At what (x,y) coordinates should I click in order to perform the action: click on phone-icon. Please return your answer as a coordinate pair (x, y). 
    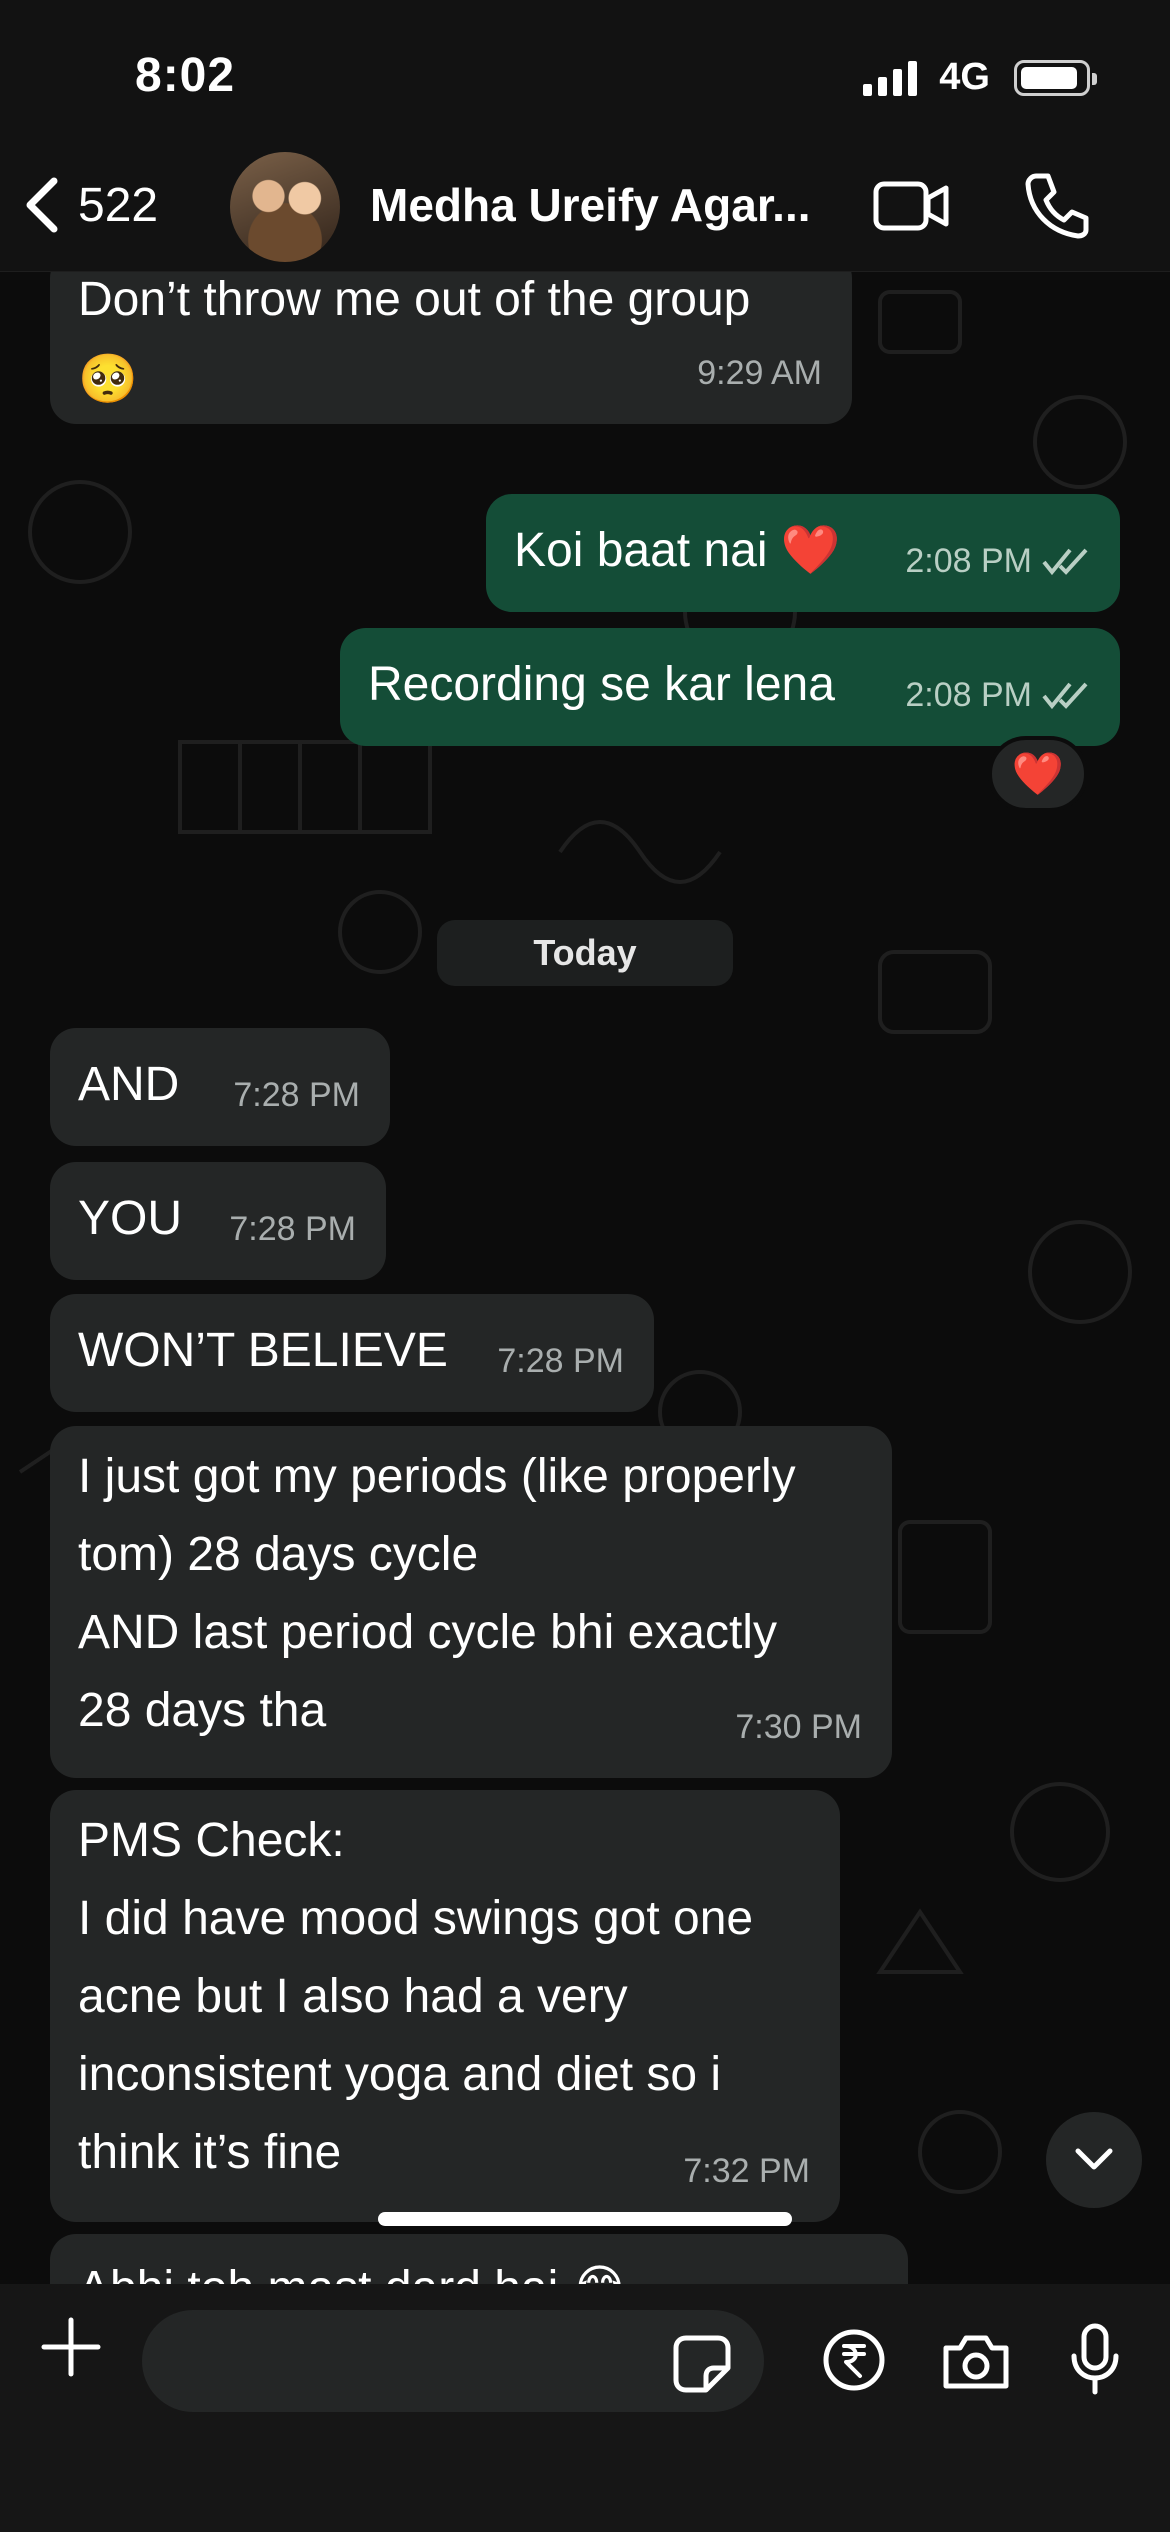
    Looking at the image, I should click on (1057, 205).